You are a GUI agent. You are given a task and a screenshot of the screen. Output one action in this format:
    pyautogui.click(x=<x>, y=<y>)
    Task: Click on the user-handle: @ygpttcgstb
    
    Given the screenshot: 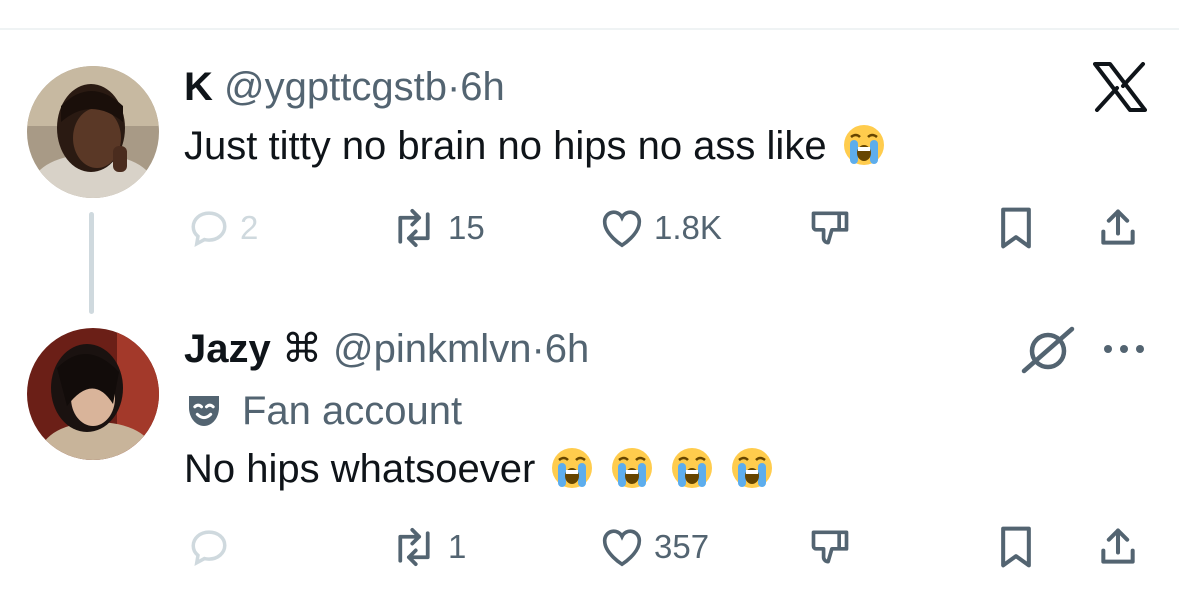 What is the action you would take?
    pyautogui.click(x=335, y=87)
    